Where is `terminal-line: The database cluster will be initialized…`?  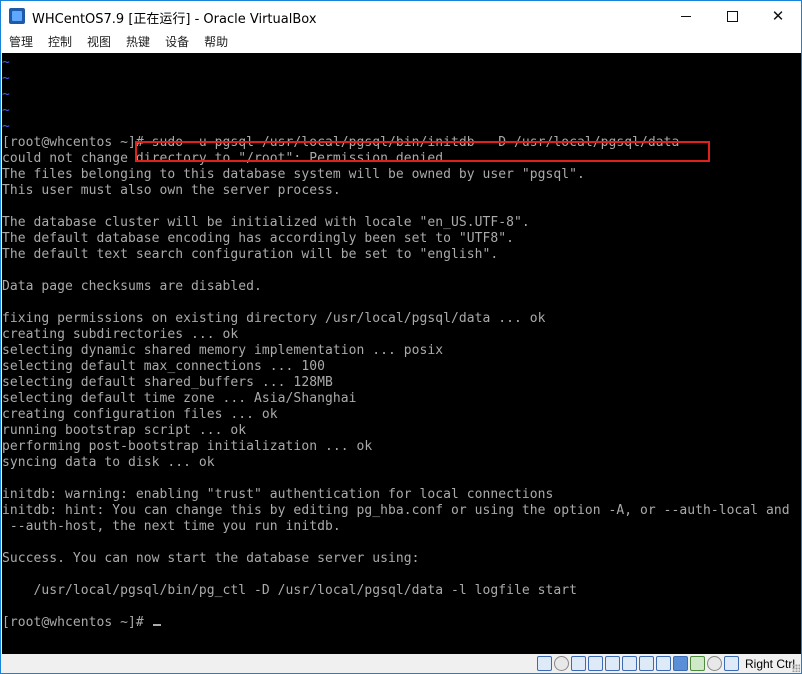 terminal-line: The database cluster will be initialized… is located at coordinates (266, 222).